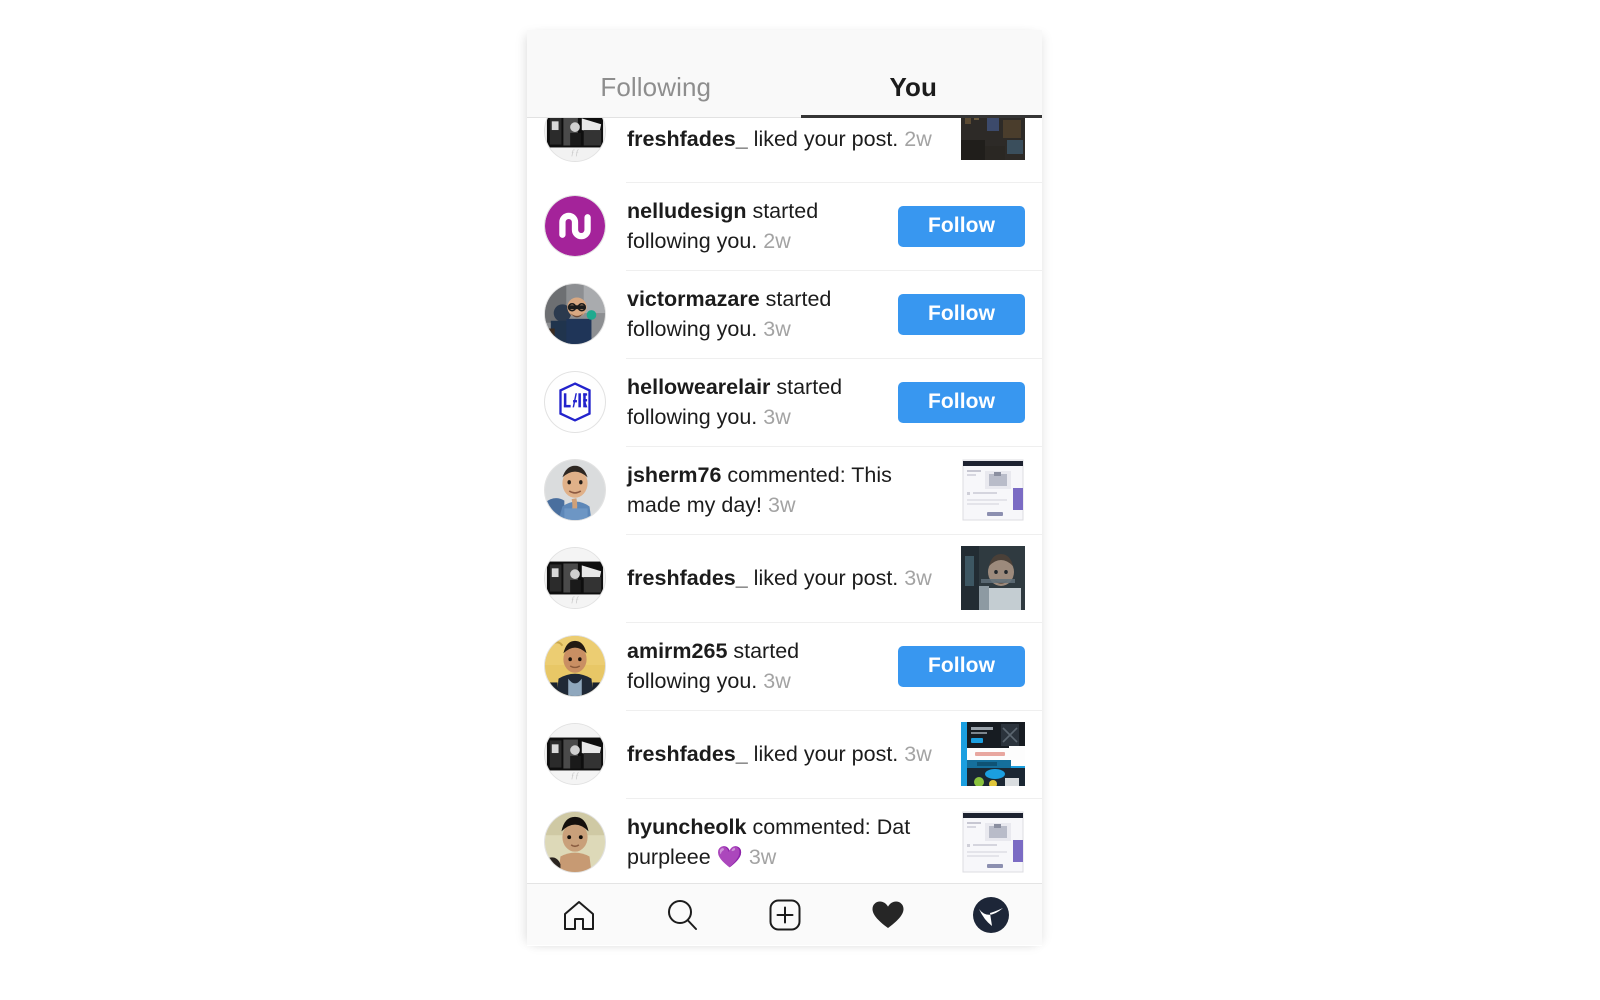 This screenshot has height=1000, width=1600. What do you see at coordinates (686, 827) in the screenshot?
I see `username: hyuncheolk` at bounding box center [686, 827].